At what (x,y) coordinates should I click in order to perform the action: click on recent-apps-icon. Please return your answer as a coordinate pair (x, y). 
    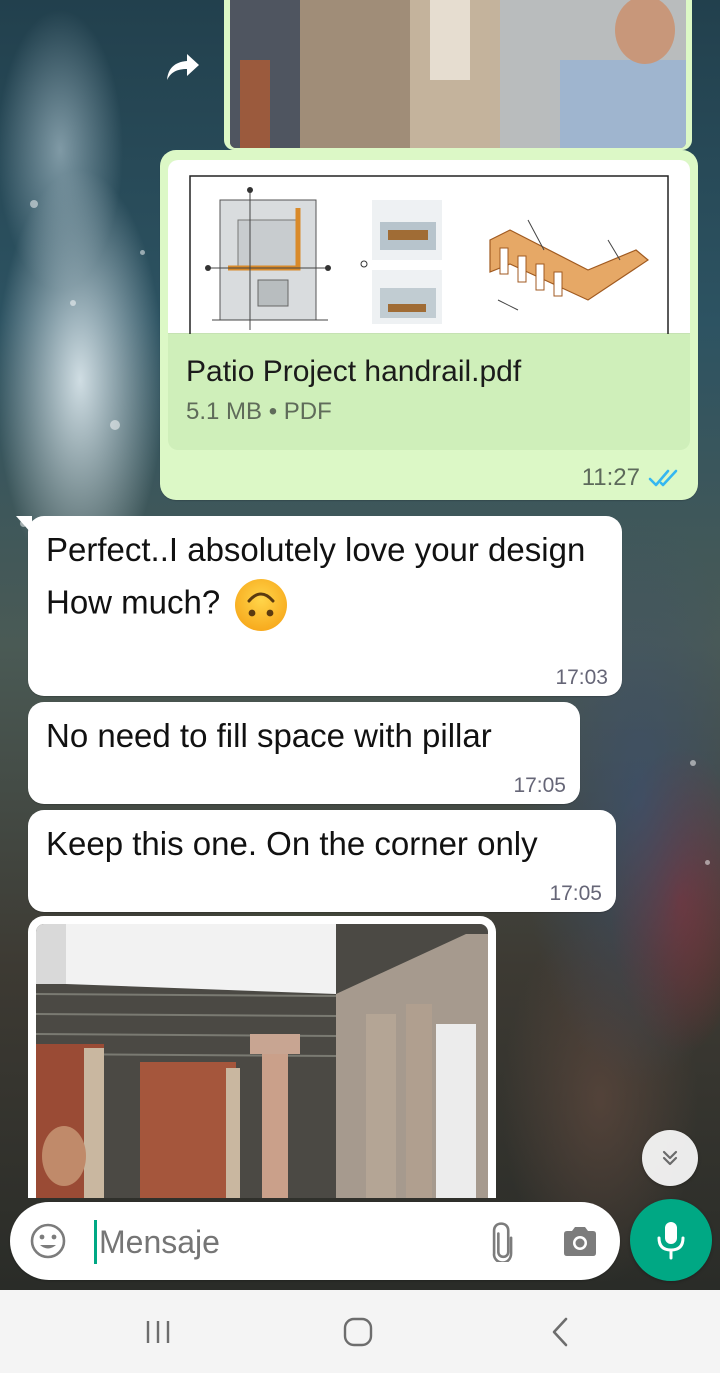
    Looking at the image, I should click on (158, 1332).